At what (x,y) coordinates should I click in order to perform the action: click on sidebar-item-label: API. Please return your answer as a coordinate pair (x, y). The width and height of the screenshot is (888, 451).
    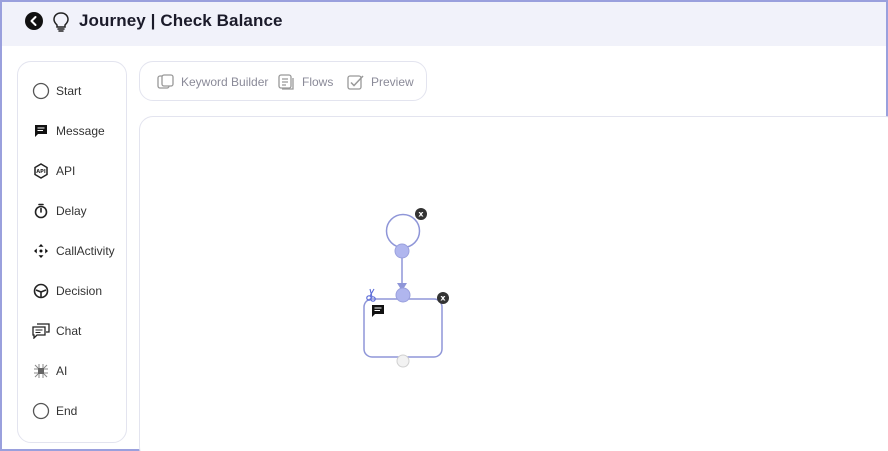
    Looking at the image, I should click on (66, 171).